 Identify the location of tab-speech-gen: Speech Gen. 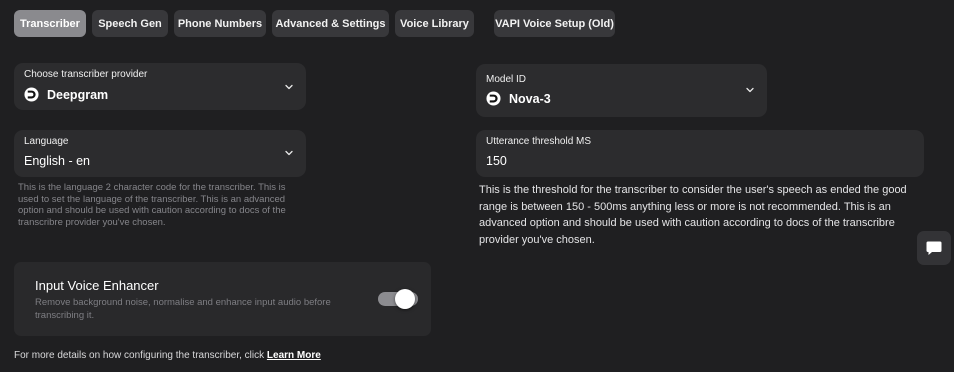
(130, 23).